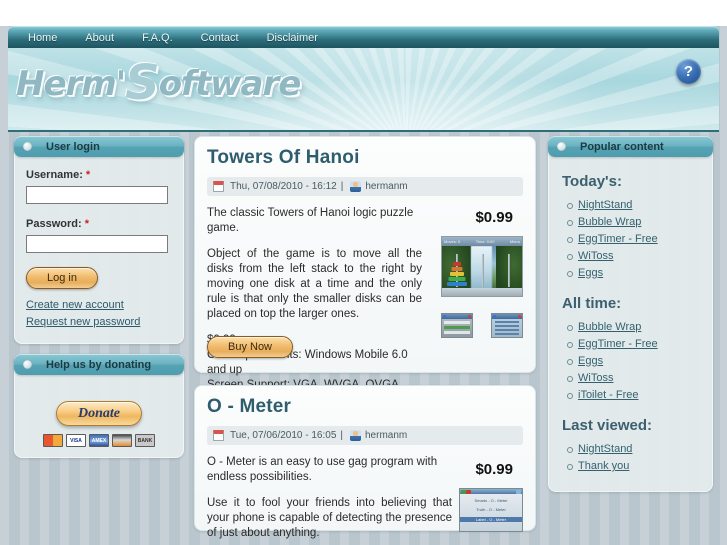 The width and height of the screenshot is (727, 545). What do you see at coordinates (283, 435) in the screenshot?
I see `submitted-date: Tue, 07/06/2010 - 16:05` at bounding box center [283, 435].